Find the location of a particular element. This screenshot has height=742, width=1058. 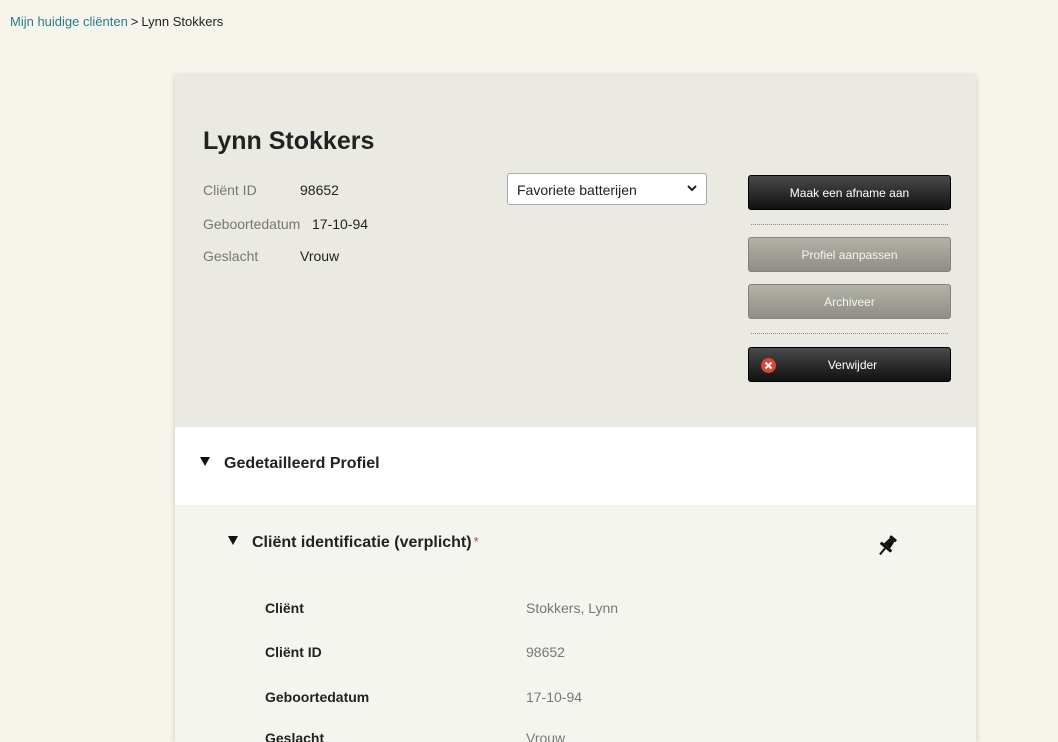

close-circle-icon is located at coordinates (768, 365).